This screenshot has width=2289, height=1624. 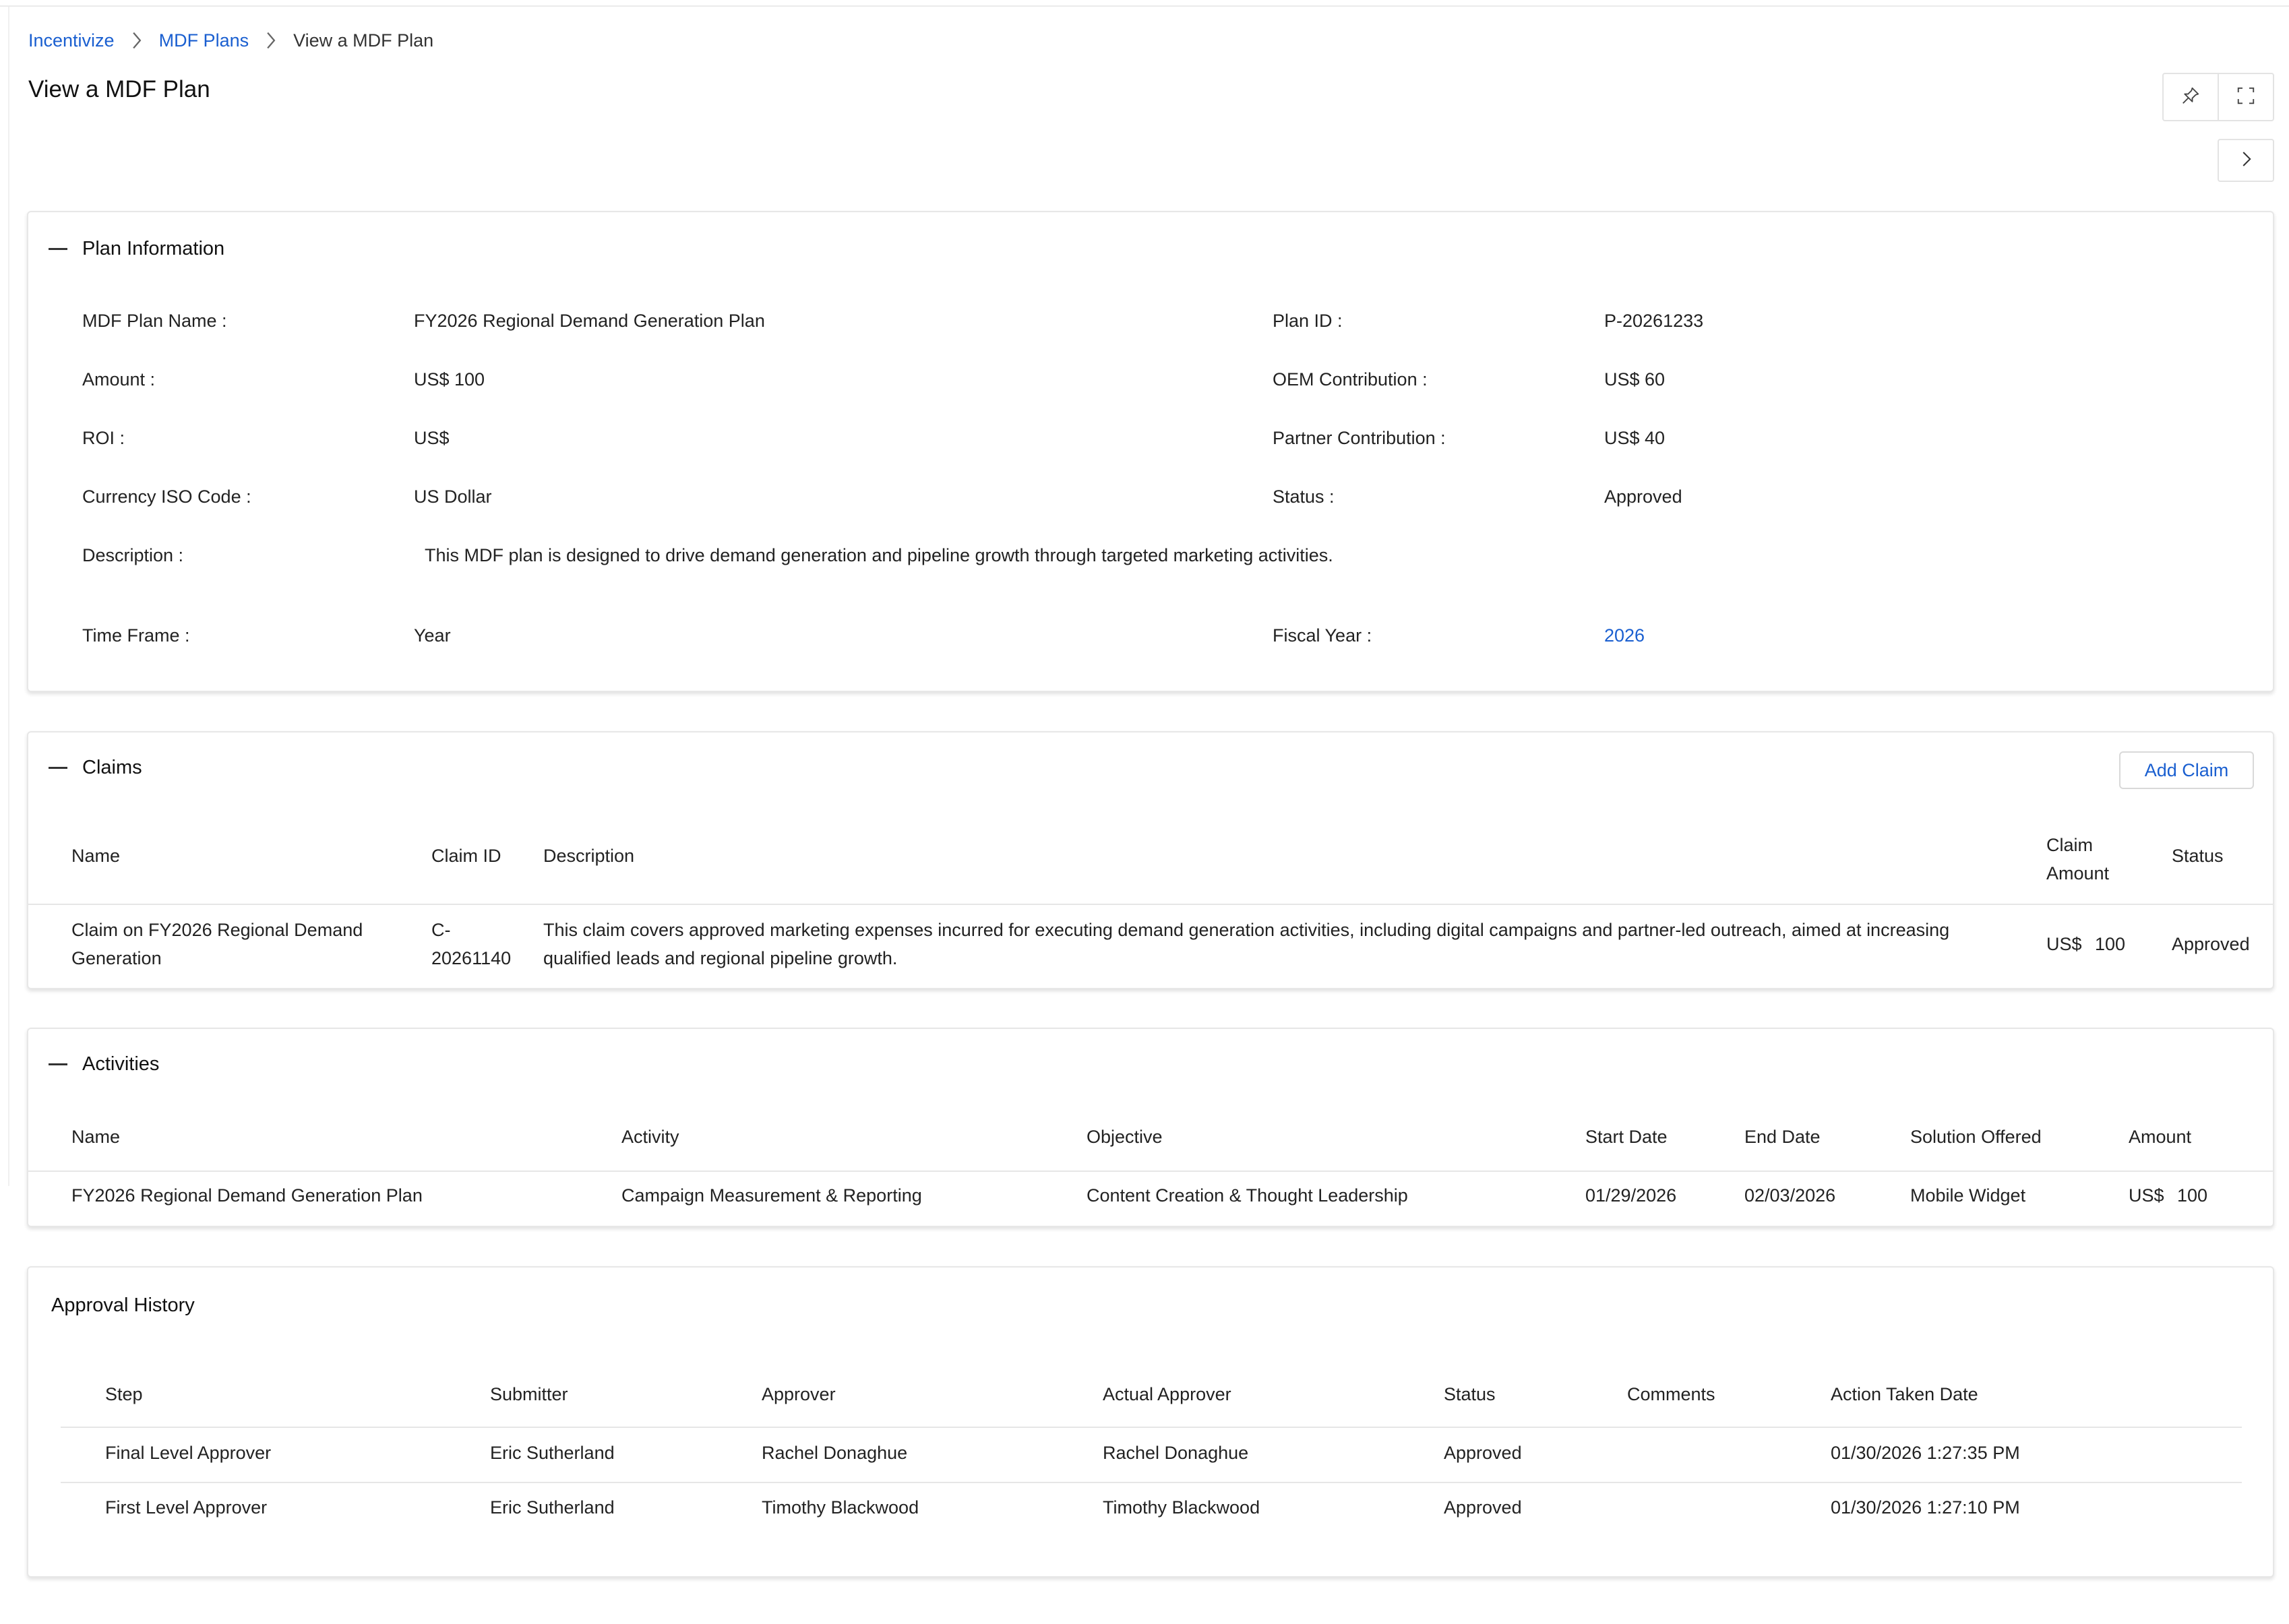 What do you see at coordinates (1144, 6) in the screenshot?
I see `top-border` at bounding box center [1144, 6].